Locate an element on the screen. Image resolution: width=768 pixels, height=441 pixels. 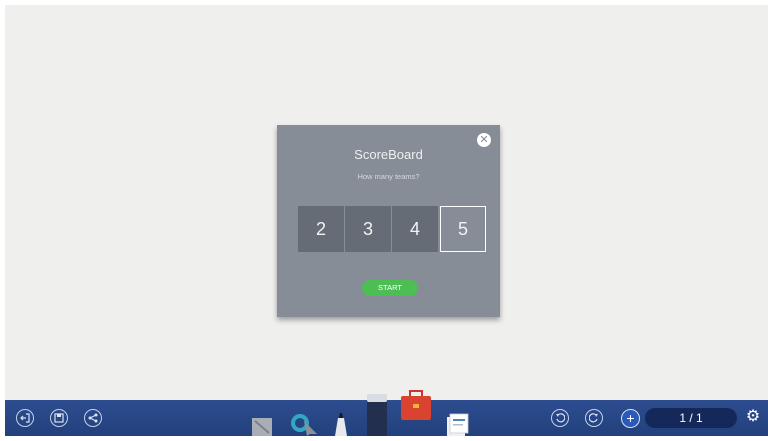
start-button: START is located at coordinates (390, 288).